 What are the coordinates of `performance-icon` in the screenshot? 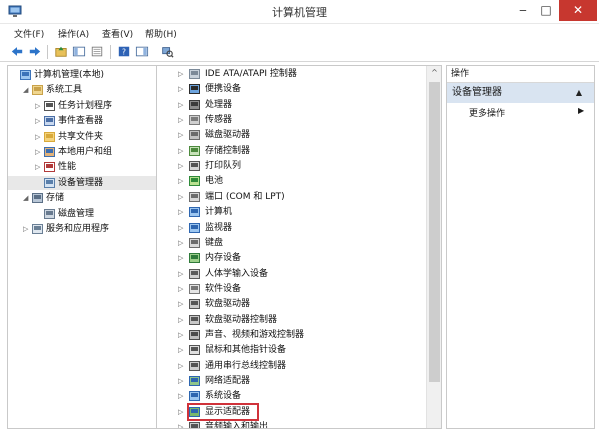 It's located at (49, 167).